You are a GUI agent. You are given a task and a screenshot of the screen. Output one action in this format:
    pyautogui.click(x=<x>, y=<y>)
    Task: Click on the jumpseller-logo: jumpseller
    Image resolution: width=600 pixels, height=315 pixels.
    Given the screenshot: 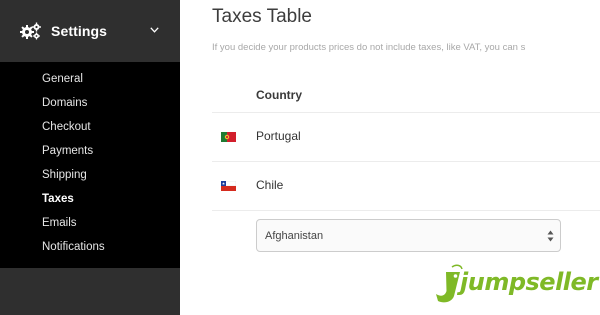 What is the action you would take?
    pyautogui.click(x=514, y=283)
    